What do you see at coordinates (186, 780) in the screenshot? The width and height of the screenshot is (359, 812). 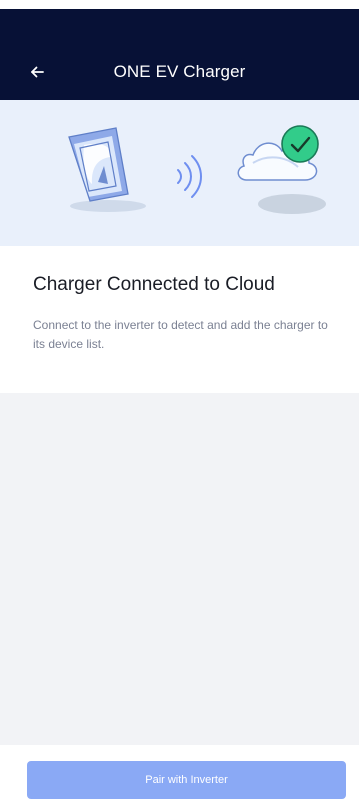 I see `pair-with-inverter-button: Pair with Inverter` at bounding box center [186, 780].